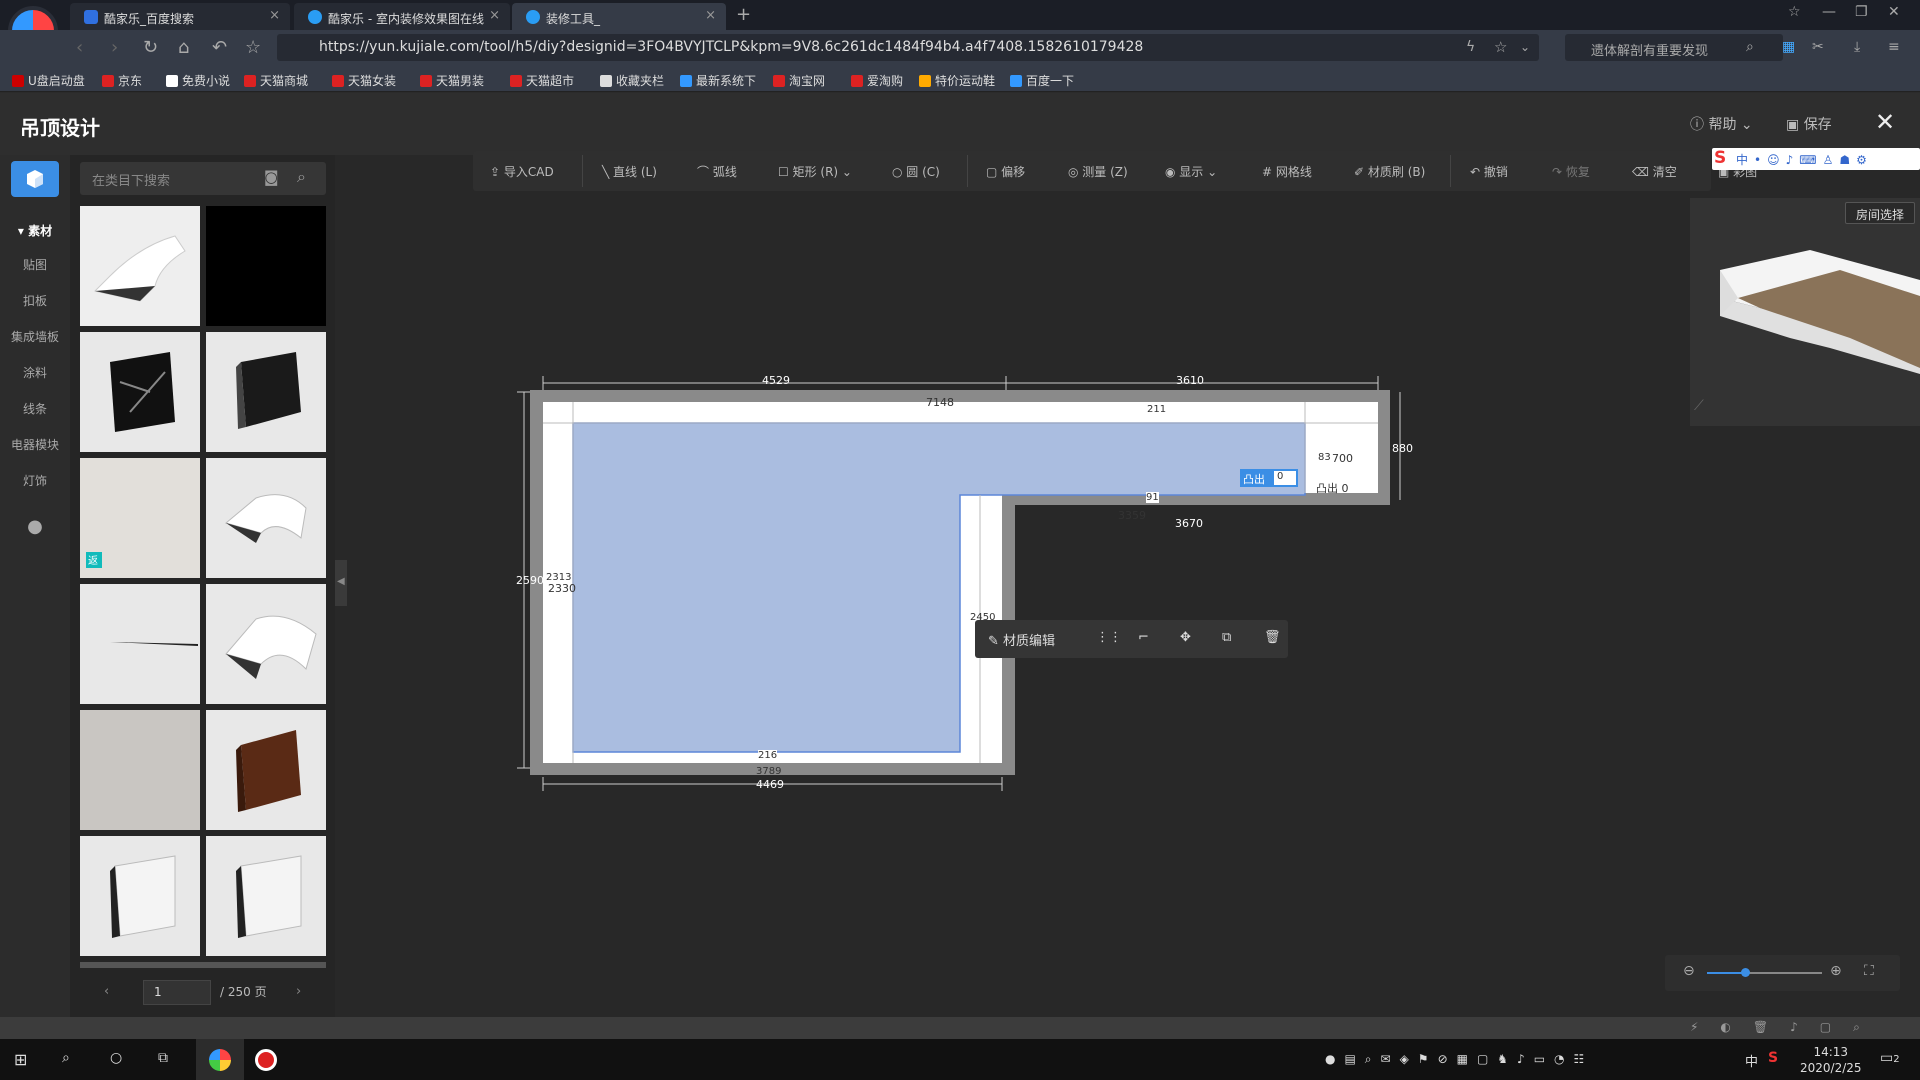  Describe the element at coordinates (266, 770) in the screenshot. I see `material-thumb-wood-baseboard` at that location.